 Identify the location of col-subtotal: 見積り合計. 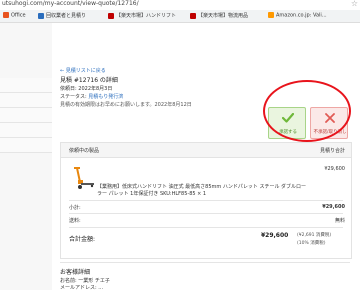
(332, 151).